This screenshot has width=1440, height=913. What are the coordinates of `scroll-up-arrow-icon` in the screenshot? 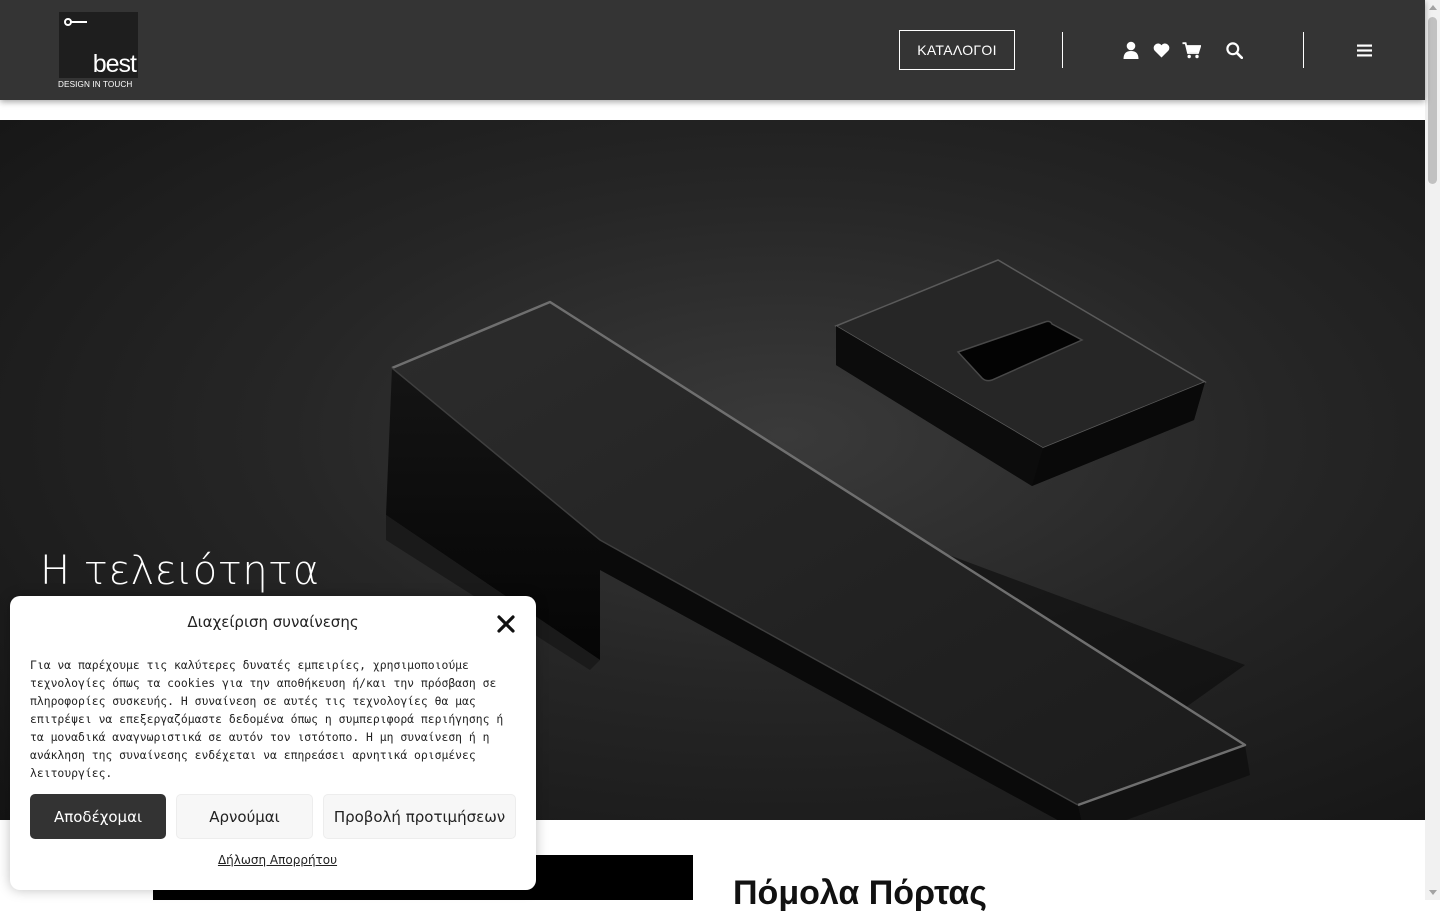 It's located at (1433, 7).